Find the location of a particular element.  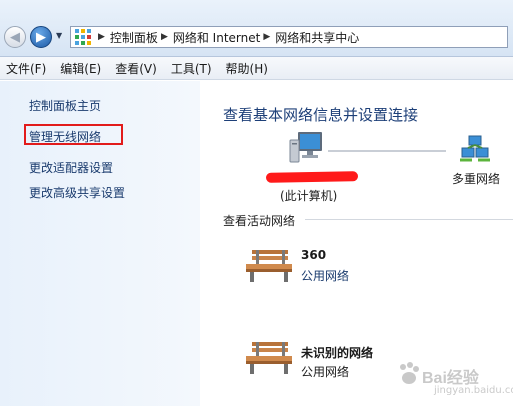

active-networks-heading: 查看活动网络 is located at coordinates (259, 221).